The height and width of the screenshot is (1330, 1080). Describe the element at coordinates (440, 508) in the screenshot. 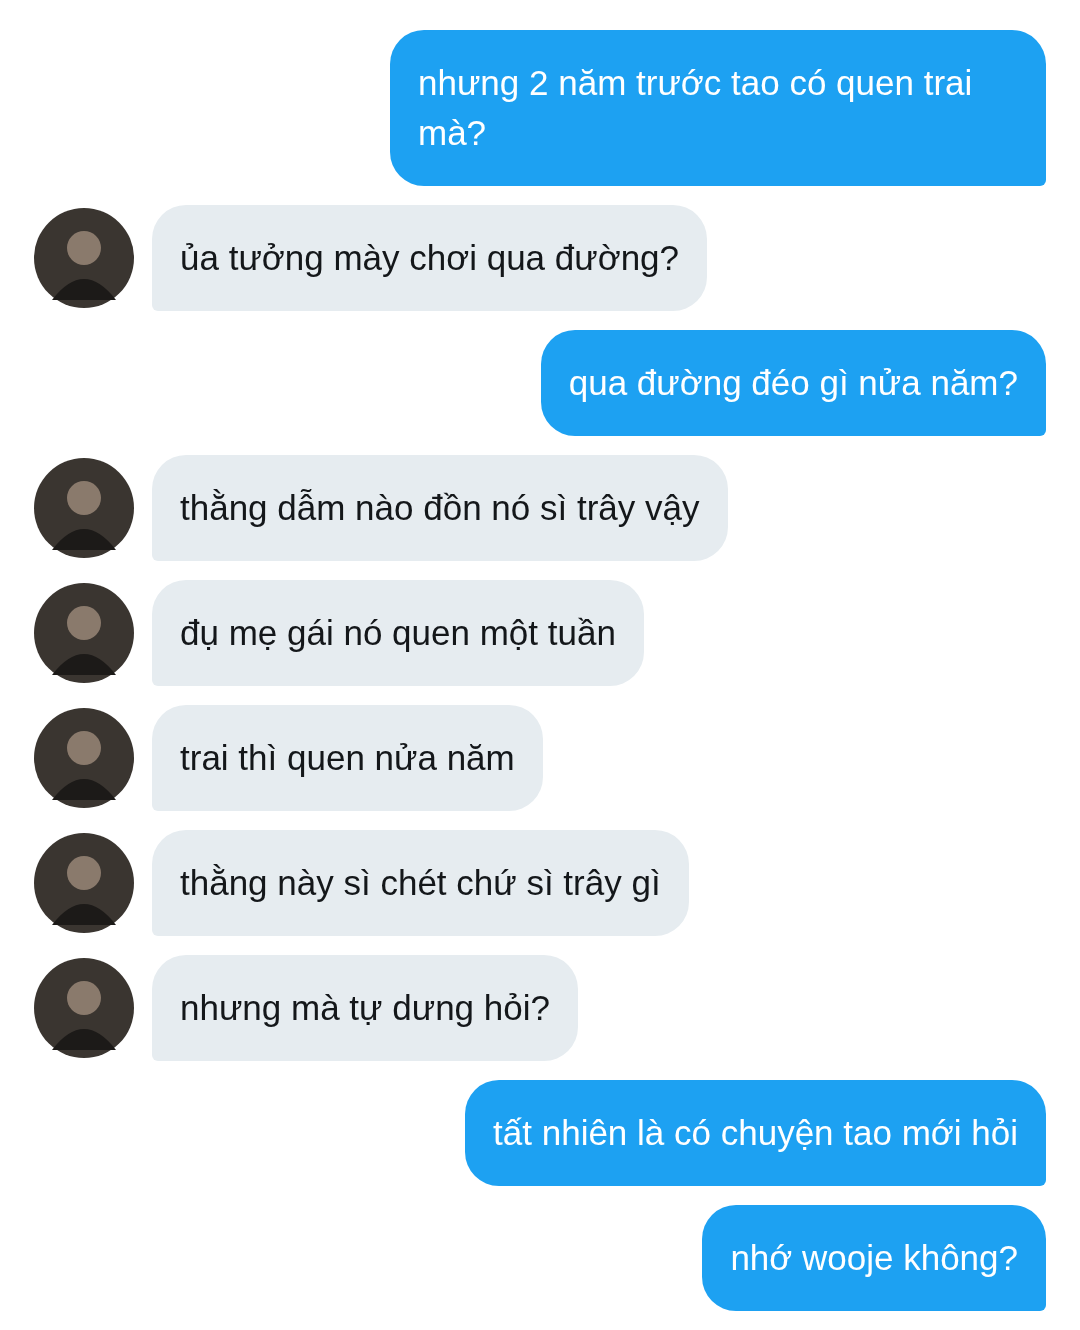

I see `received-message: thằng dẫm nào đồn nó sì trây vậy` at that location.